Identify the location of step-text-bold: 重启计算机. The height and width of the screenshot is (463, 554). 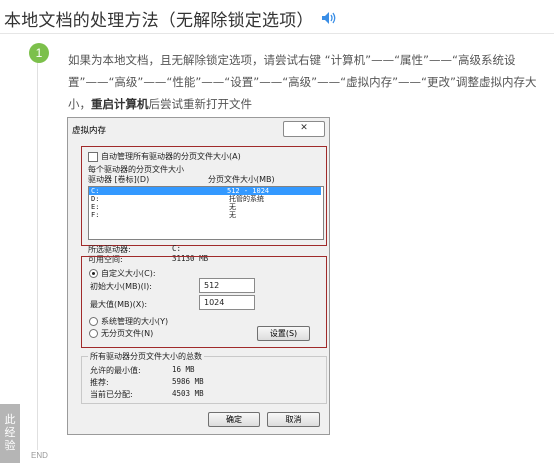
(120, 104).